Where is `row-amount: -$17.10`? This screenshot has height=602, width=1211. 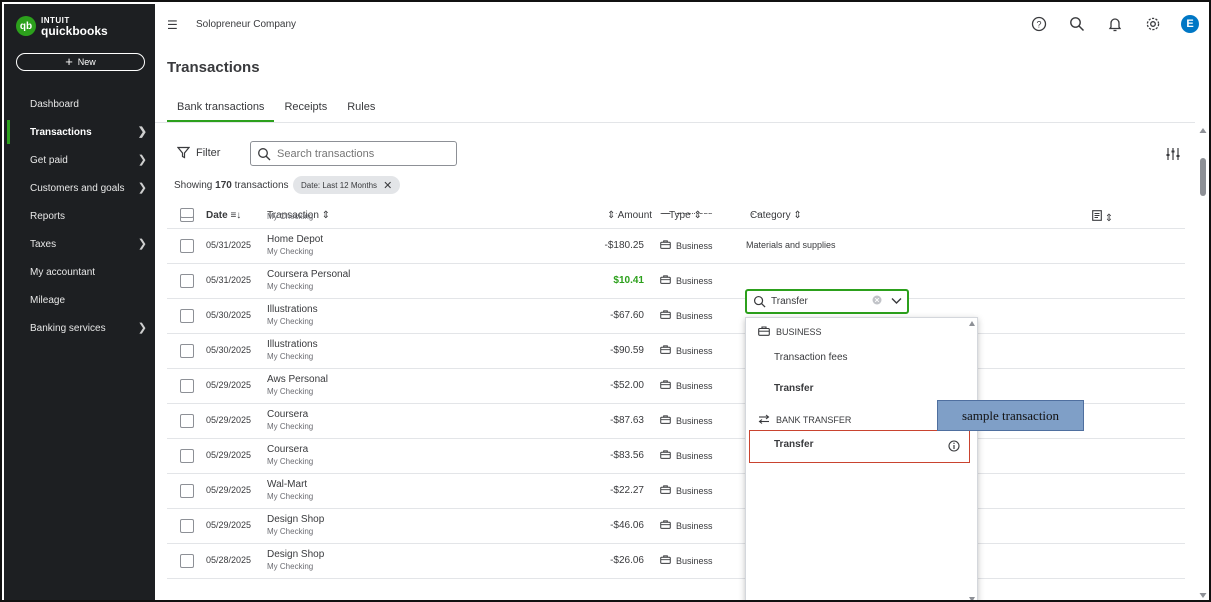
row-amount: -$17.10 is located at coordinates (627, 214).